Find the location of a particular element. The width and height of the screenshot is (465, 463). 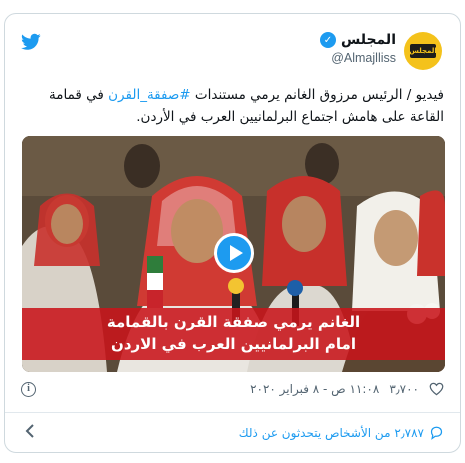

conversation-text: ٢٫٧٨٧ من الأشخاص يتحدثون عن ذلك is located at coordinates (331, 433).